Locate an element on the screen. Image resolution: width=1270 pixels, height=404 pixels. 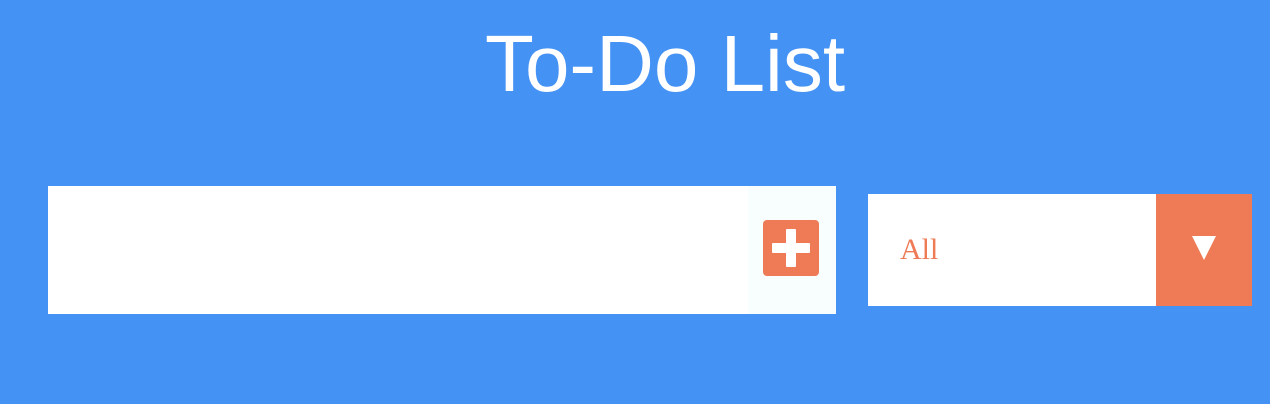
filter-dropdown-button is located at coordinates (1204, 250).